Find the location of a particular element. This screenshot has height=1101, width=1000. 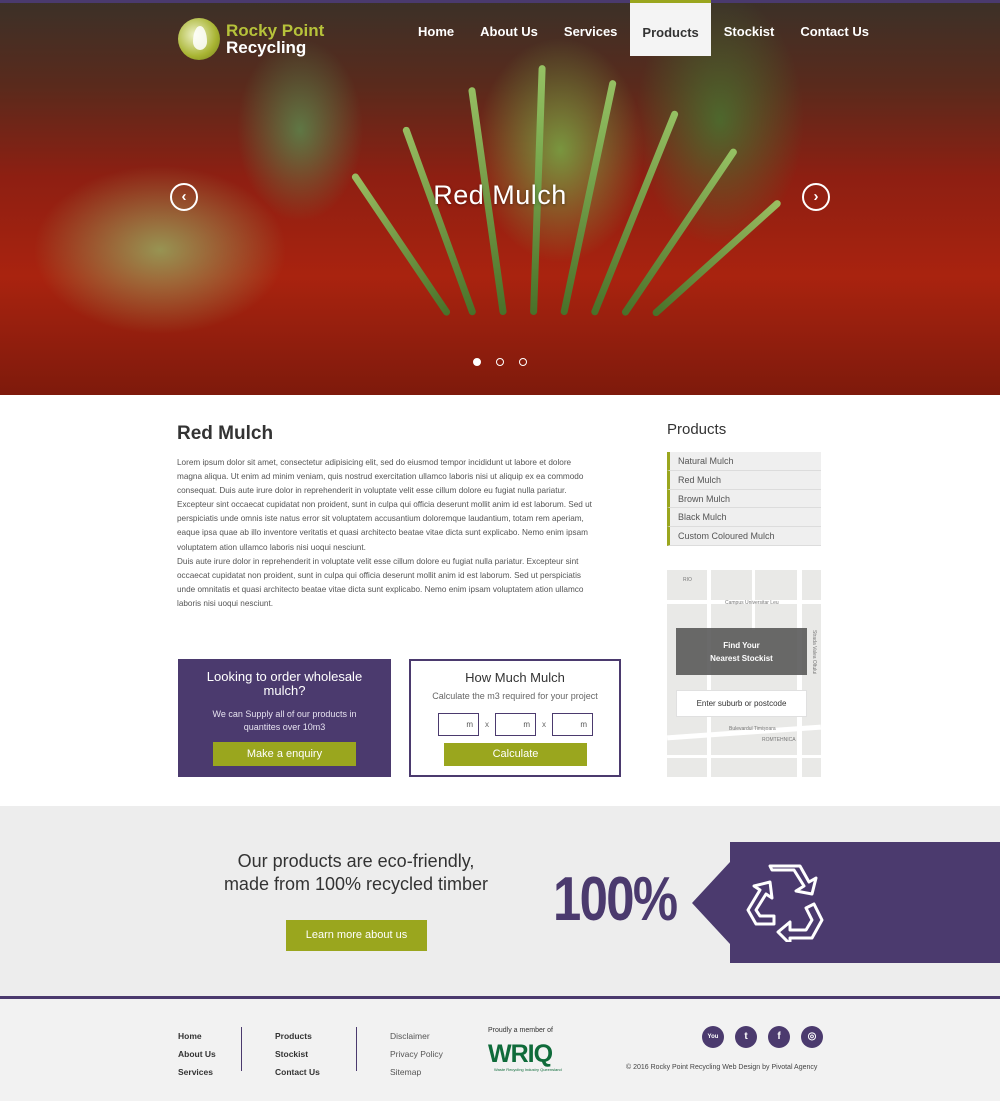

sidebar-item-brown-mulch: Brown Mulch is located at coordinates (744, 499).